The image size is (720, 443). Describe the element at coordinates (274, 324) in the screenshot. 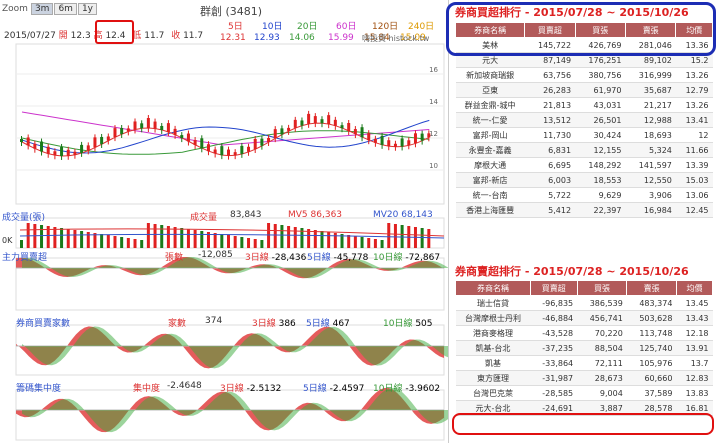

I see `brokers-count-3d: 3日線 386` at that location.